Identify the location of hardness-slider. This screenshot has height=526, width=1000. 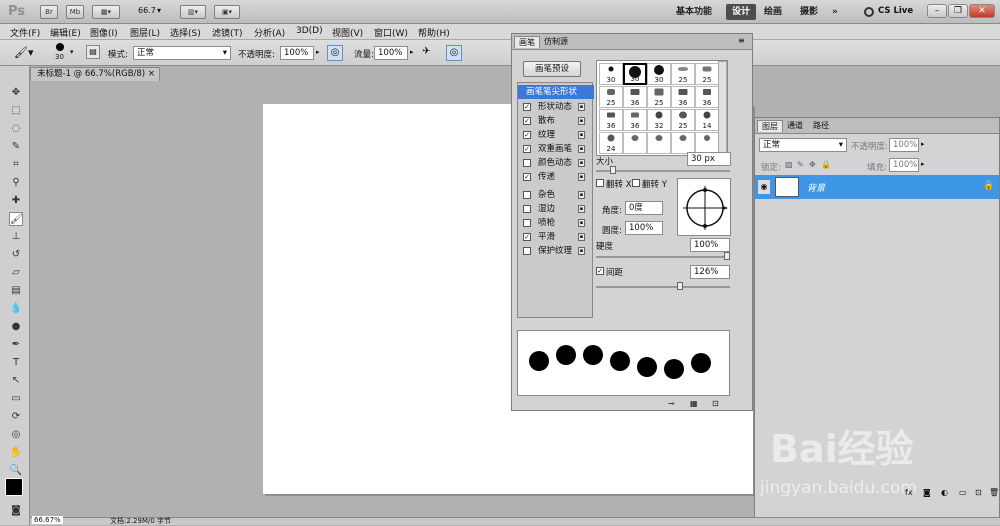
(663, 257).